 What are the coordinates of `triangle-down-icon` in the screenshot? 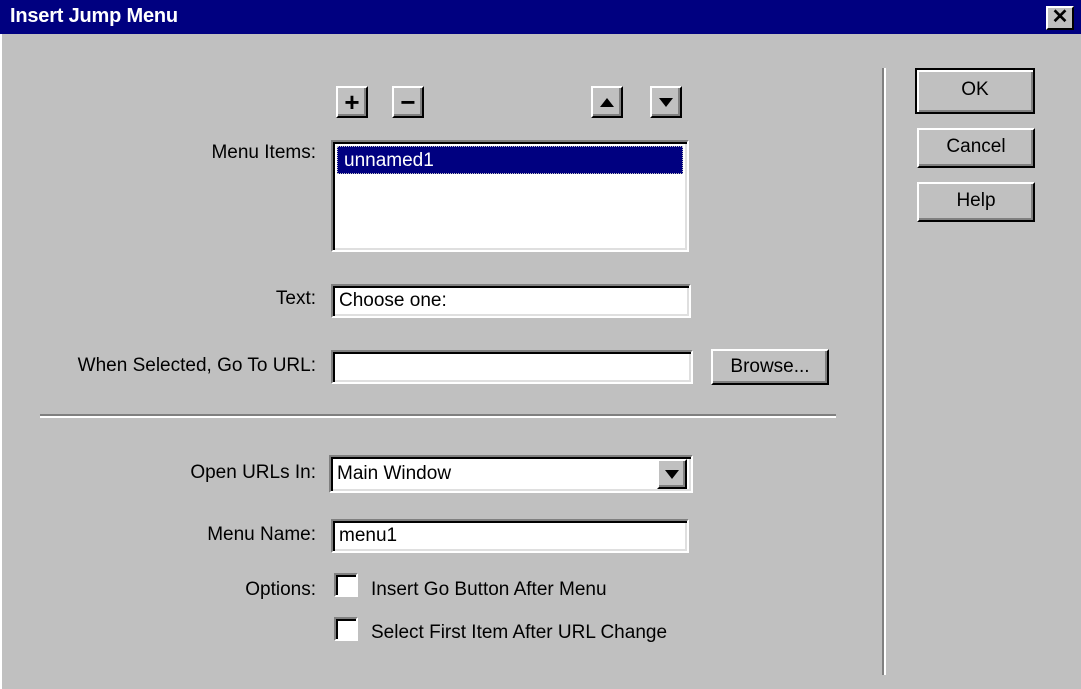 It's located at (666, 102).